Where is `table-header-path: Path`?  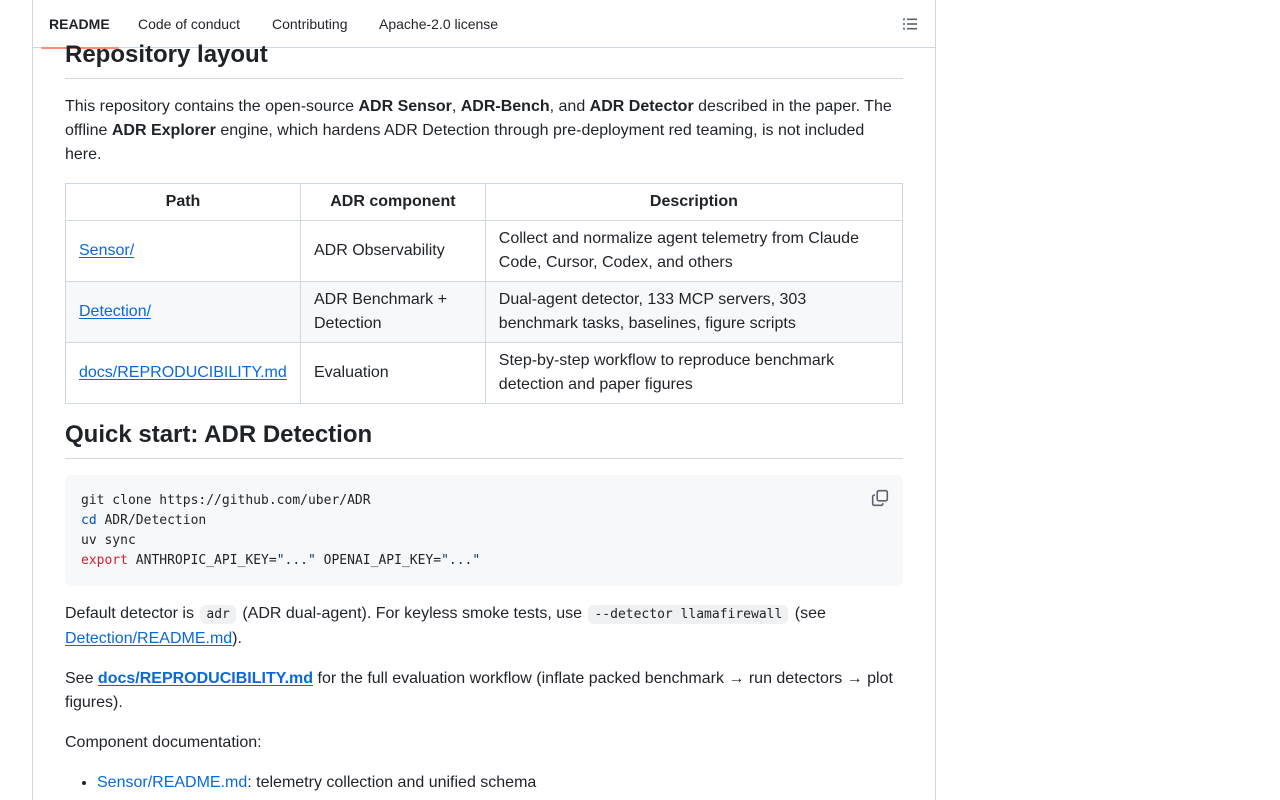
table-header-path: Path is located at coordinates (183, 202).